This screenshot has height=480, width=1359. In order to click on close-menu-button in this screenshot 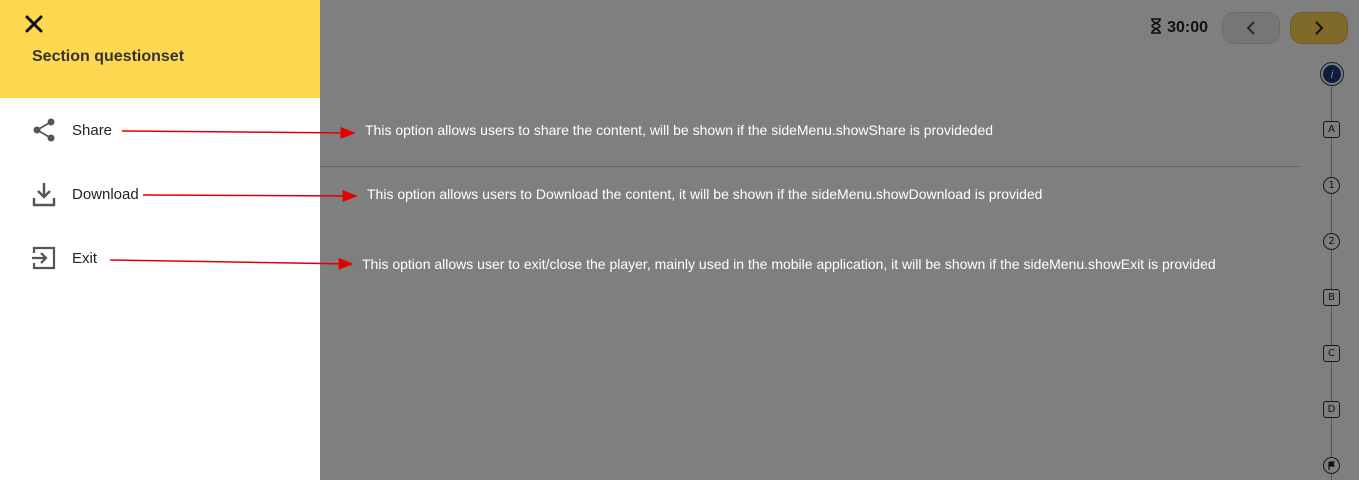, I will do `click(34, 24)`.